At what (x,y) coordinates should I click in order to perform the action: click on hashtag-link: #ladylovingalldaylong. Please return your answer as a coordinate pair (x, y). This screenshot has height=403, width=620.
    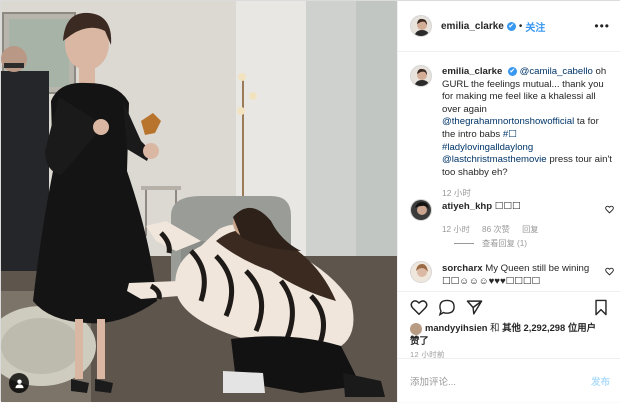
    Looking at the image, I should click on (487, 147).